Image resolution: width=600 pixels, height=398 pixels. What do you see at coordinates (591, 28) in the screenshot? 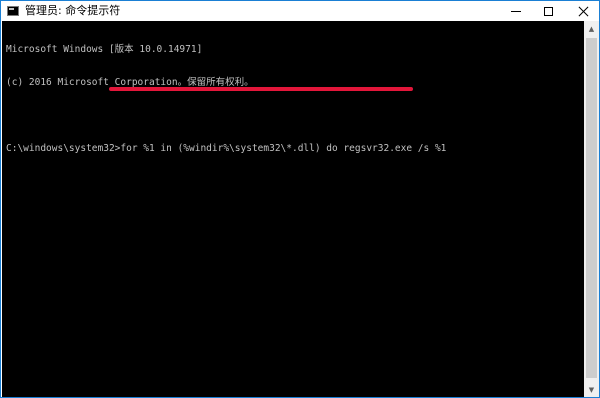
I see `scroll-up-button: ▲` at bounding box center [591, 28].